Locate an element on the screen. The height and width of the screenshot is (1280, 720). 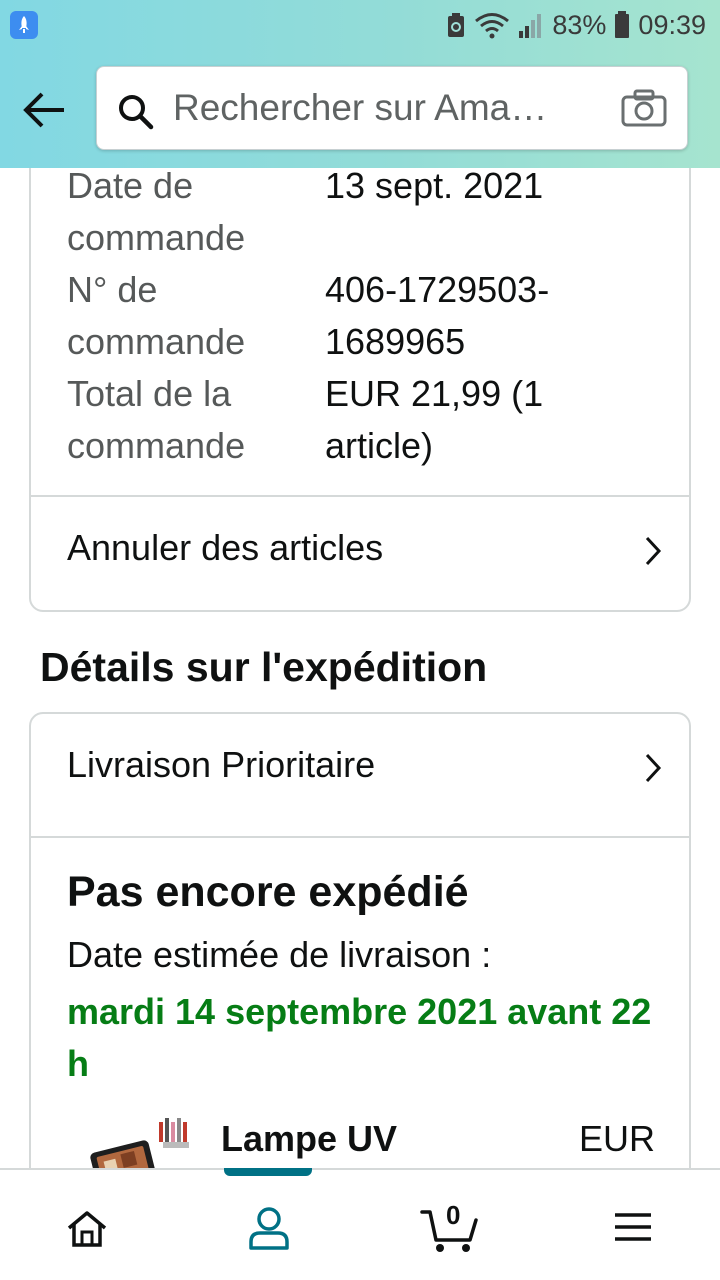
product-price: EUR is located at coordinates (616, 1138).